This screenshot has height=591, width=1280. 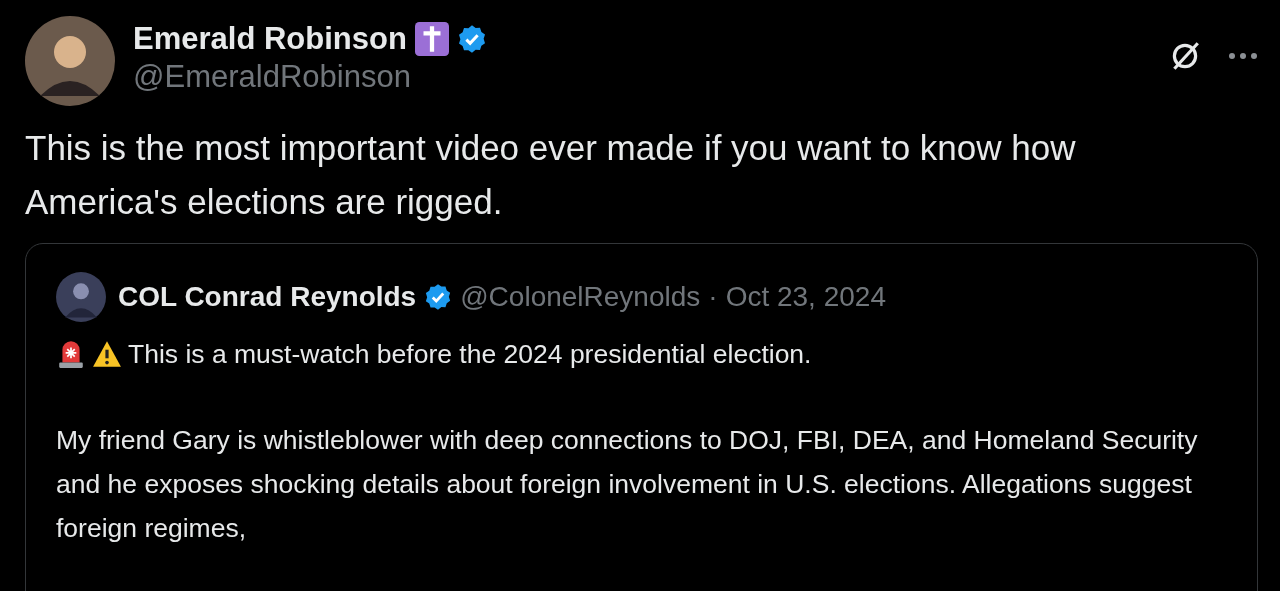 I want to click on author-name: Emerald Robinson, so click(x=270, y=39).